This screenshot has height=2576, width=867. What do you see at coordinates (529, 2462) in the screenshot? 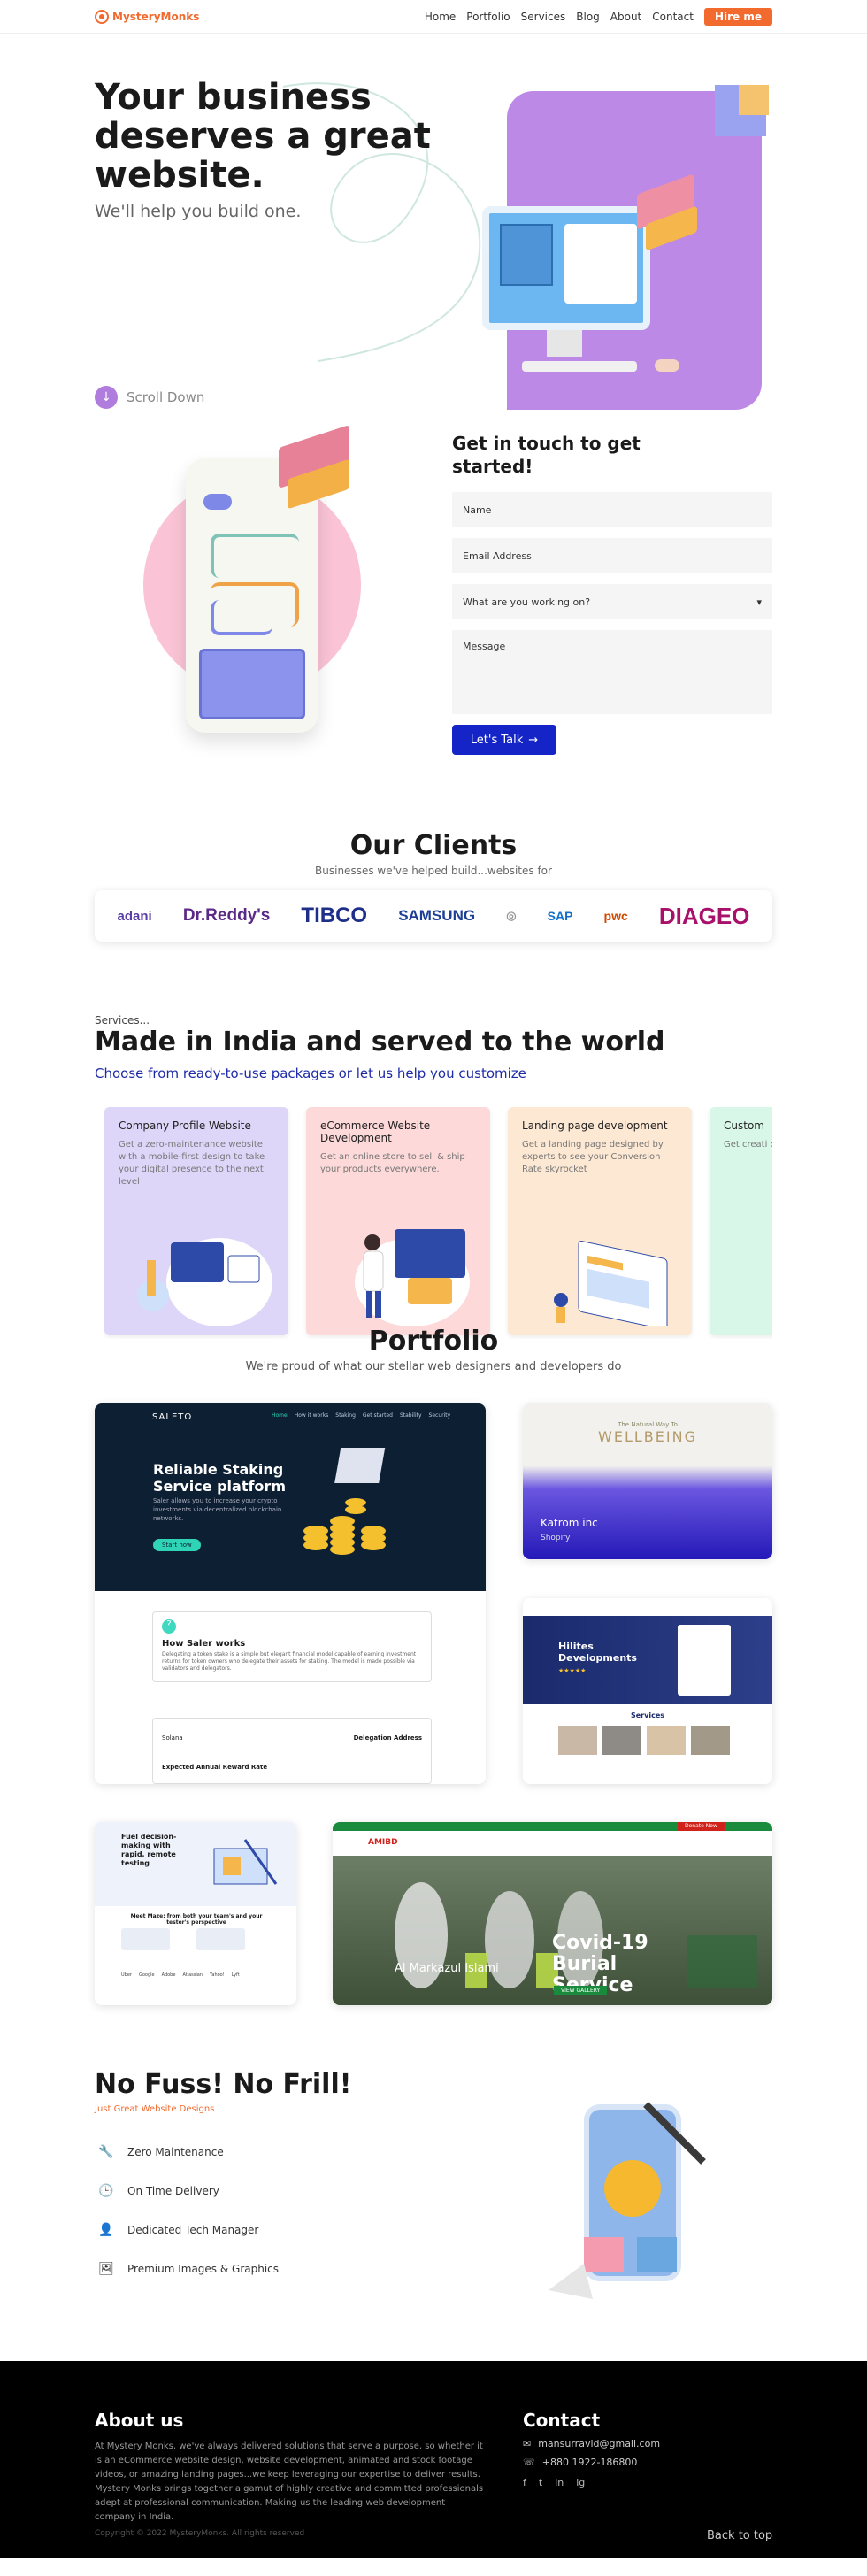
I see `whatsapp-icon: ☏` at bounding box center [529, 2462].